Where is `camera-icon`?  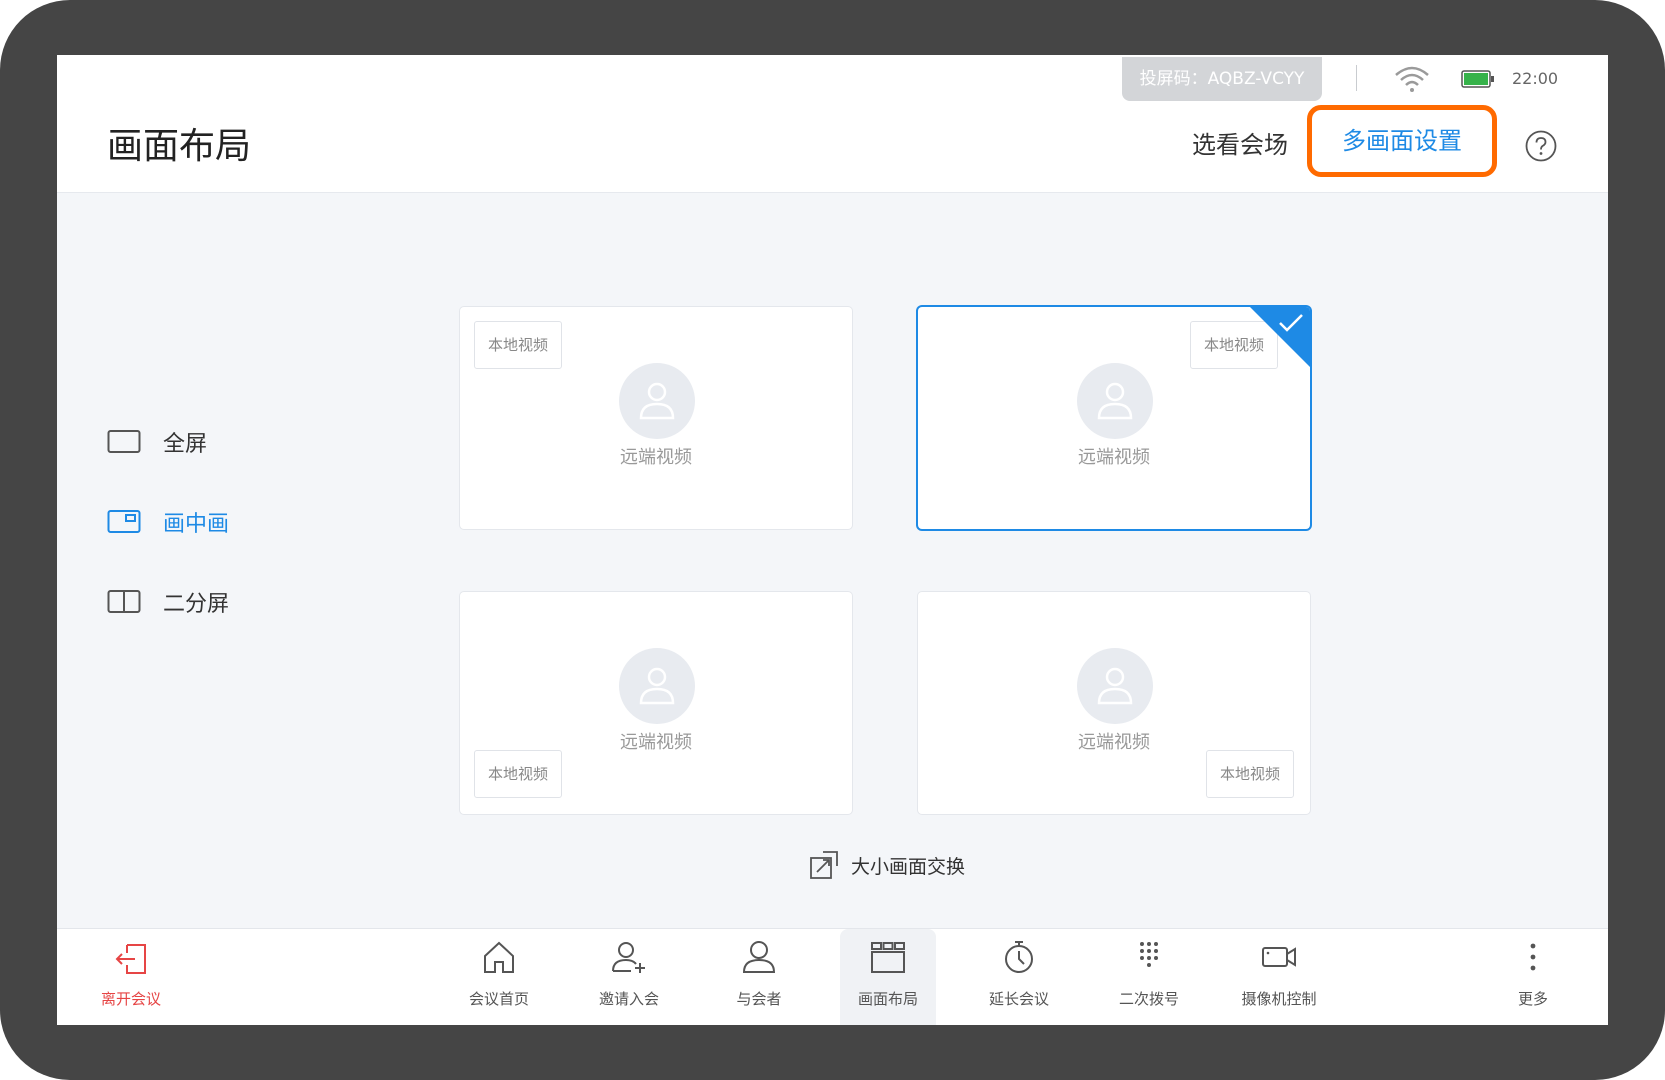 camera-icon is located at coordinates (1279, 957).